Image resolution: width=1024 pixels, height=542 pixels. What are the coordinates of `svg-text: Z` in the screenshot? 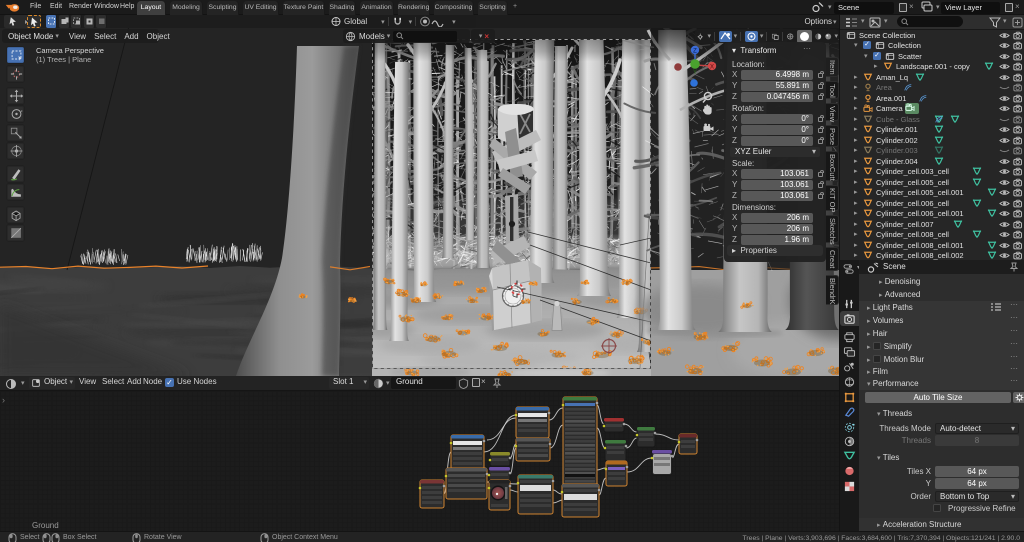 It's located at (695, 52).